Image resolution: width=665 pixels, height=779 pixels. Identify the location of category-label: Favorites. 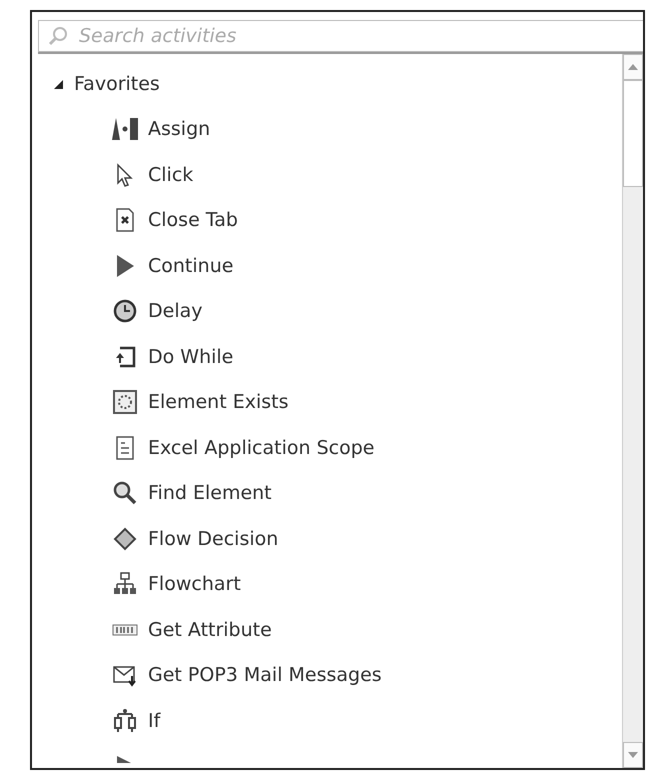
(117, 83).